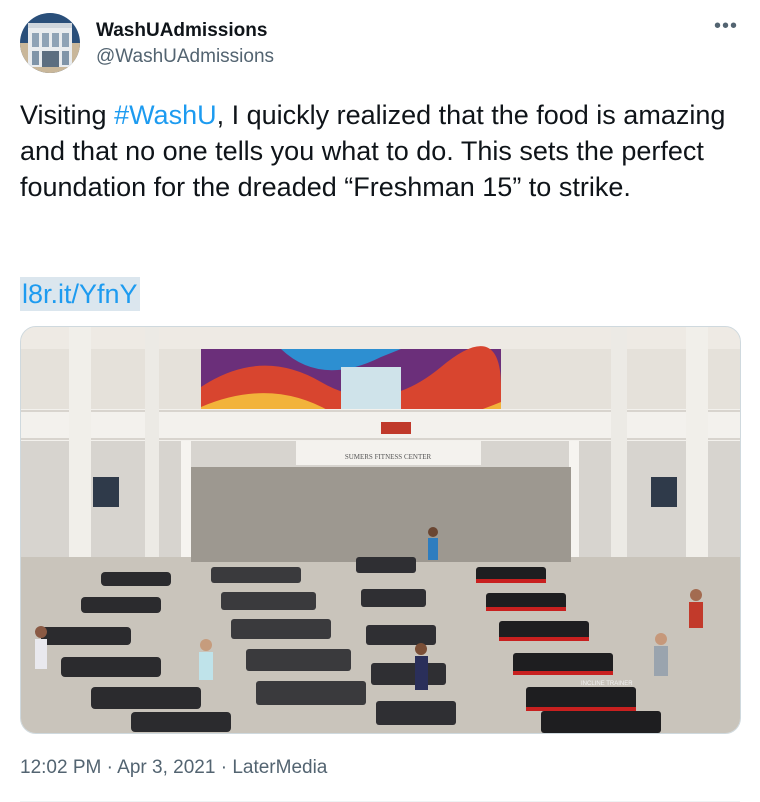 Image resolution: width=760 pixels, height=802 pixels. What do you see at coordinates (607, 684) in the screenshot?
I see `treadmill-label: INCLINE TRAINER` at bounding box center [607, 684].